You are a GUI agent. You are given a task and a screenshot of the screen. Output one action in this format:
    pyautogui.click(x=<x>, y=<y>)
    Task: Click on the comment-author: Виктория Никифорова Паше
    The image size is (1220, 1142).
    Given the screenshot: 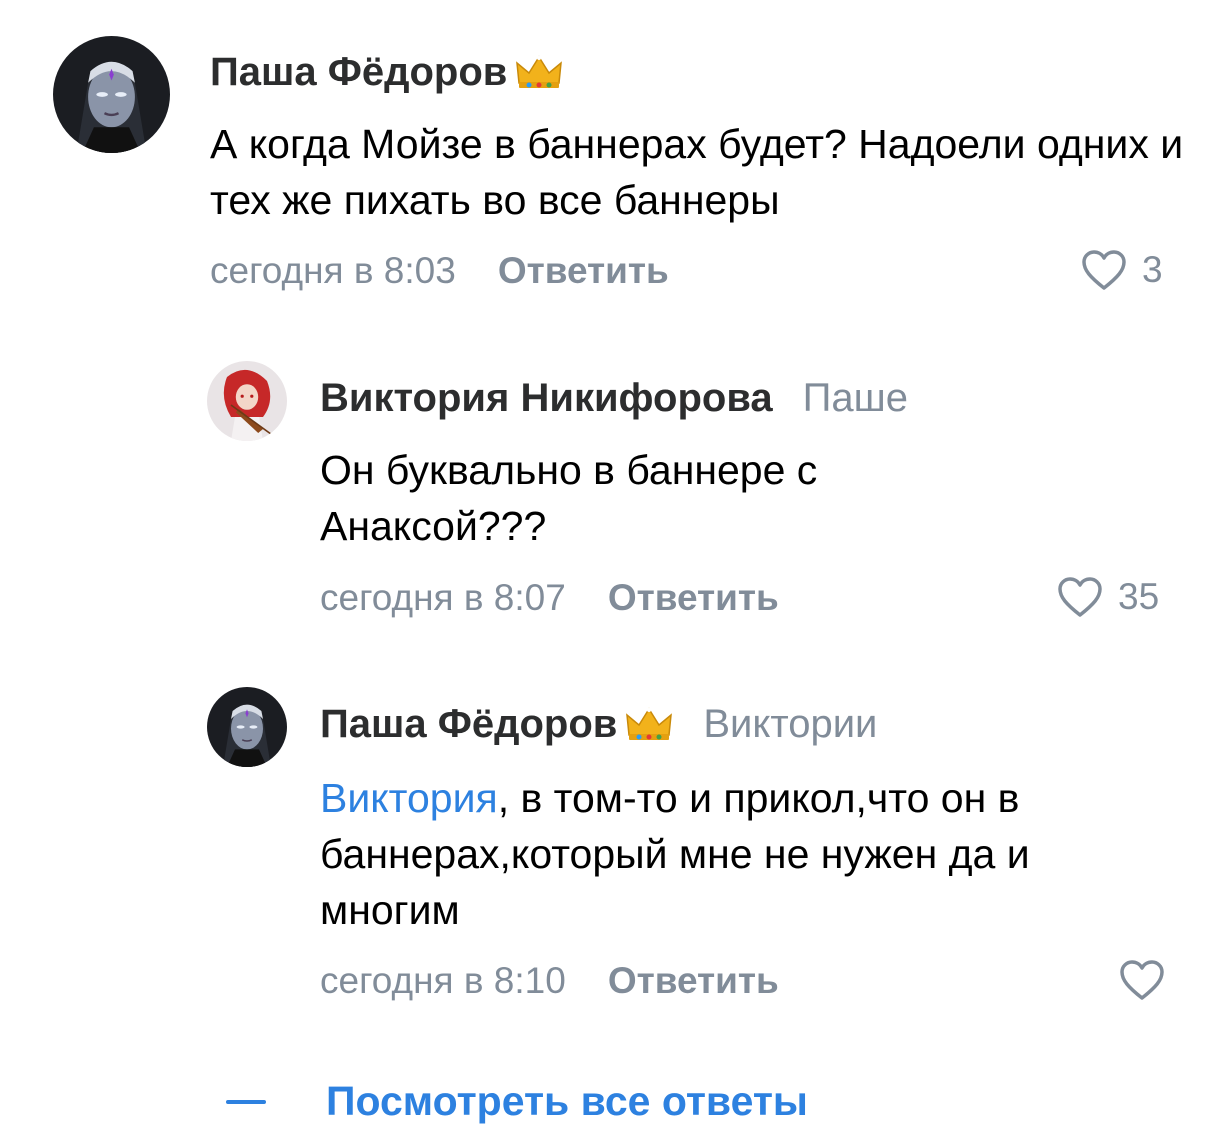 What is the action you would take?
    pyautogui.click(x=614, y=398)
    